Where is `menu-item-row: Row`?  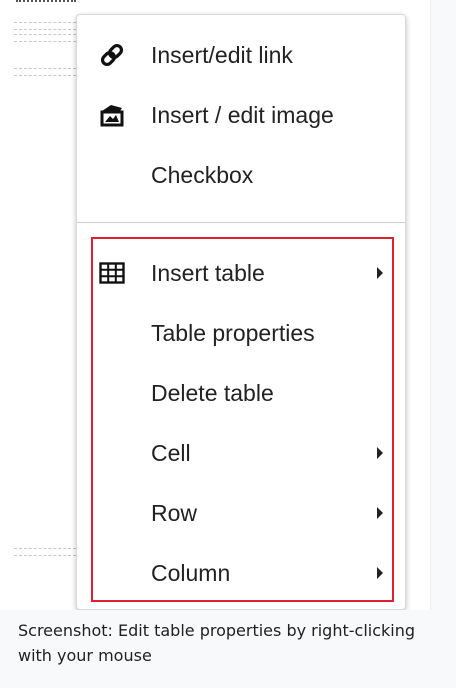 menu-item-row: Row is located at coordinates (241, 513).